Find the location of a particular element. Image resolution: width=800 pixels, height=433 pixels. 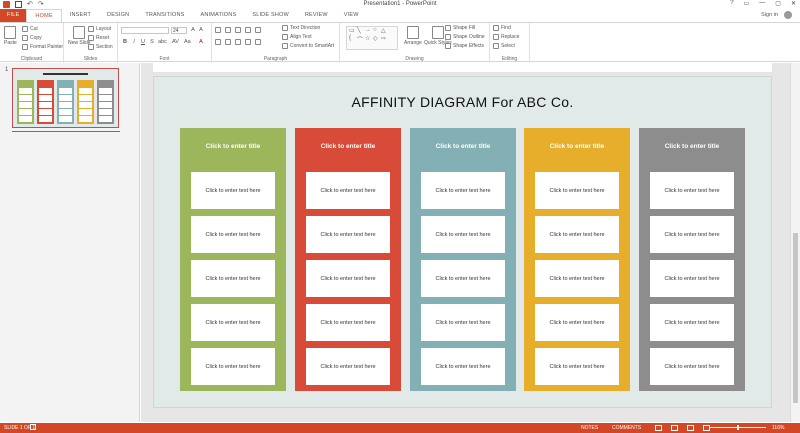

shape-oval-icon: ○ is located at coordinates (375, 30).